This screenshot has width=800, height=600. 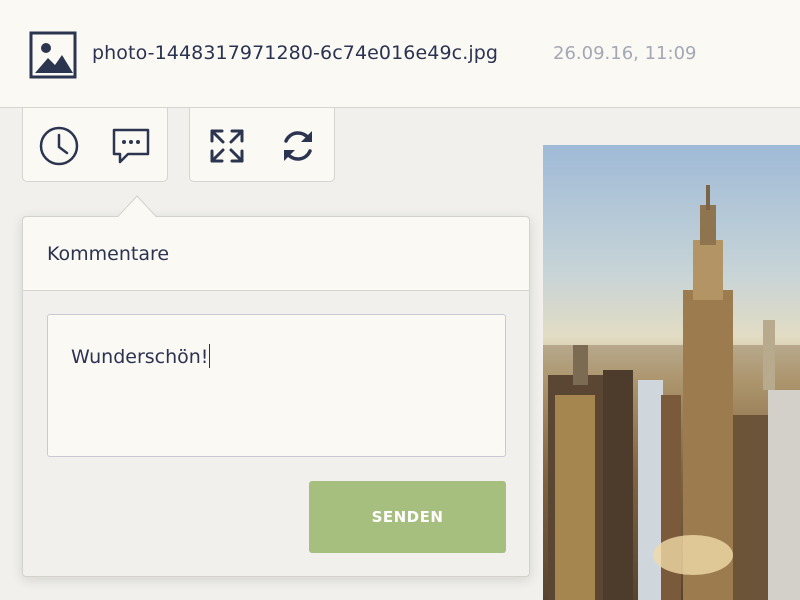 What do you see at coordinates (227, 146) in the screenshot?
I see `fullscreen-icon` at bounding box center [227, 146].